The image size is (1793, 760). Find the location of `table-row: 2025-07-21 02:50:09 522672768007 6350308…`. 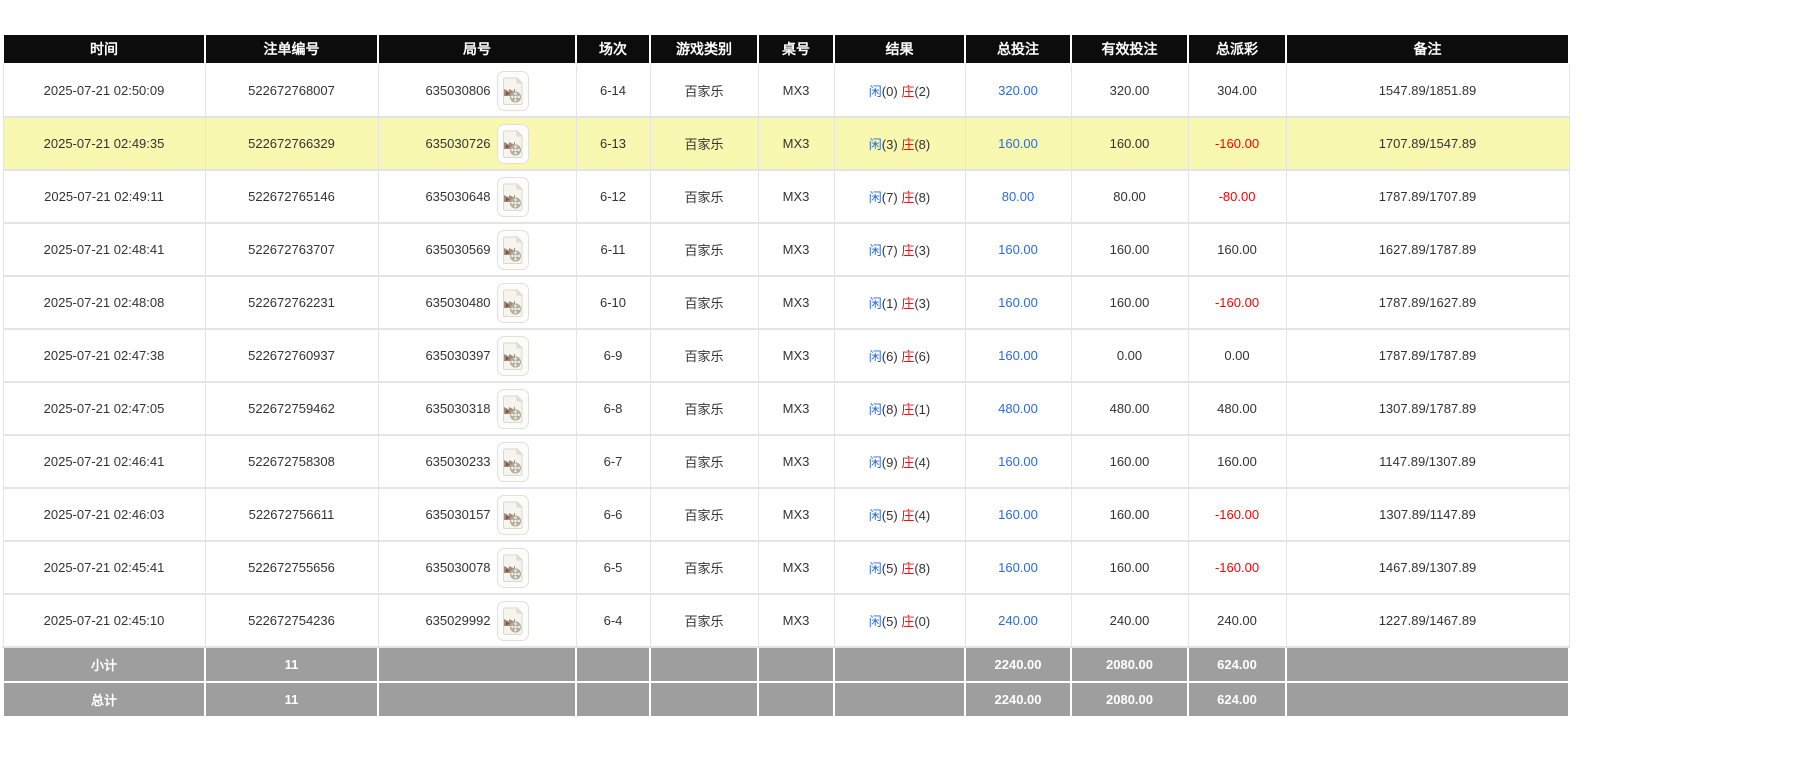

table-row: 2025-07-21 02:50:09 522672768007 6350308… is located at coordinates (786, 90).